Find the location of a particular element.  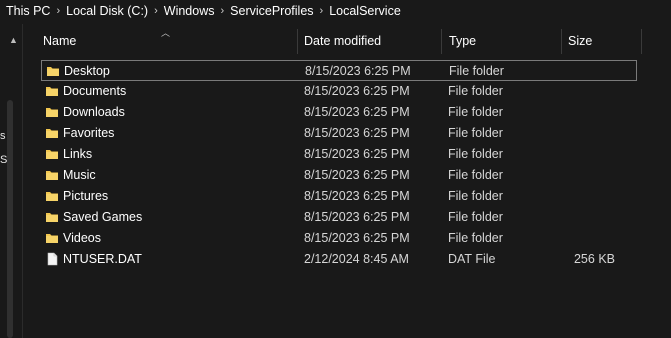

nav-item-partial: s is located at coordinates (3, 136).